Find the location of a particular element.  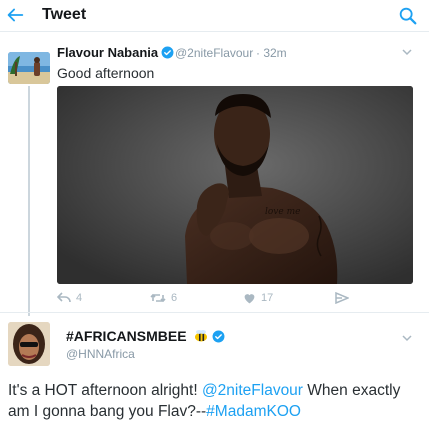

author-name: #AFRICANSMBEE is located at coordinates (145, 336).